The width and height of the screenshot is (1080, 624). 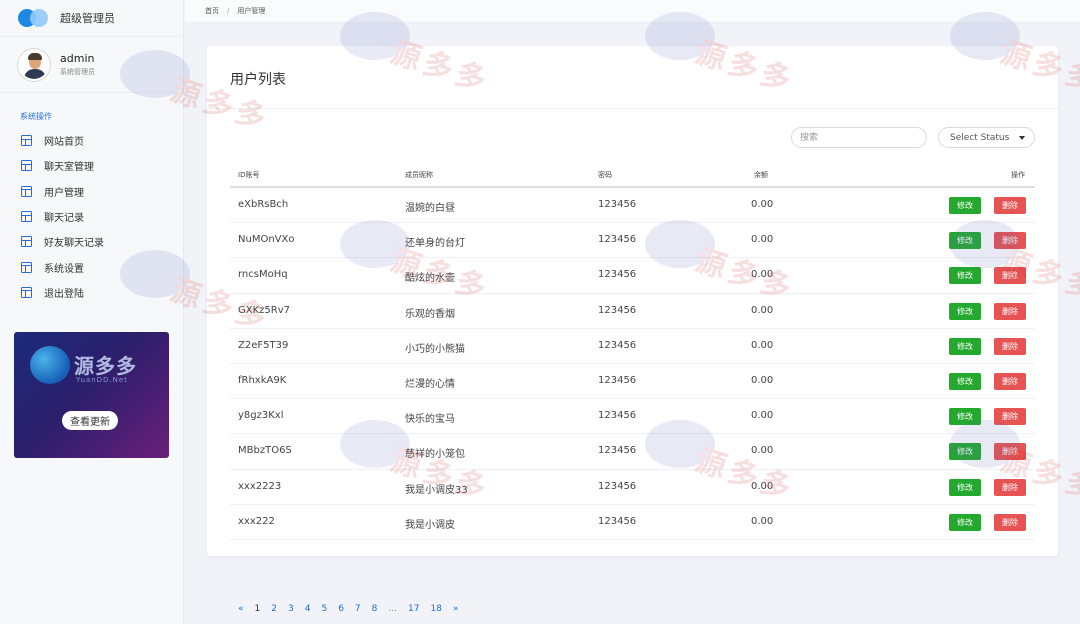 What do you see at coordinates (632, 175) in the screenshot?
I see `table-header: ID账号 成员昵称 密码 余额 操作` at bounding box center [632, 175].